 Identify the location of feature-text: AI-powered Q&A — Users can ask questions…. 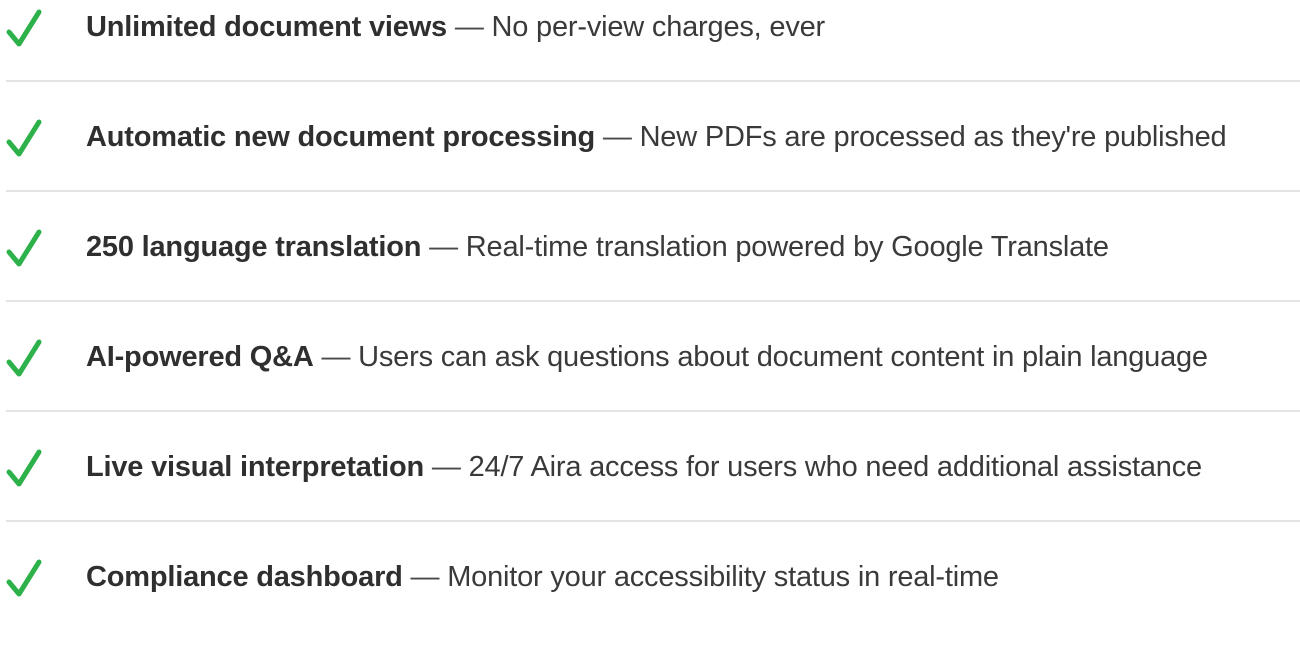
(647, 357).